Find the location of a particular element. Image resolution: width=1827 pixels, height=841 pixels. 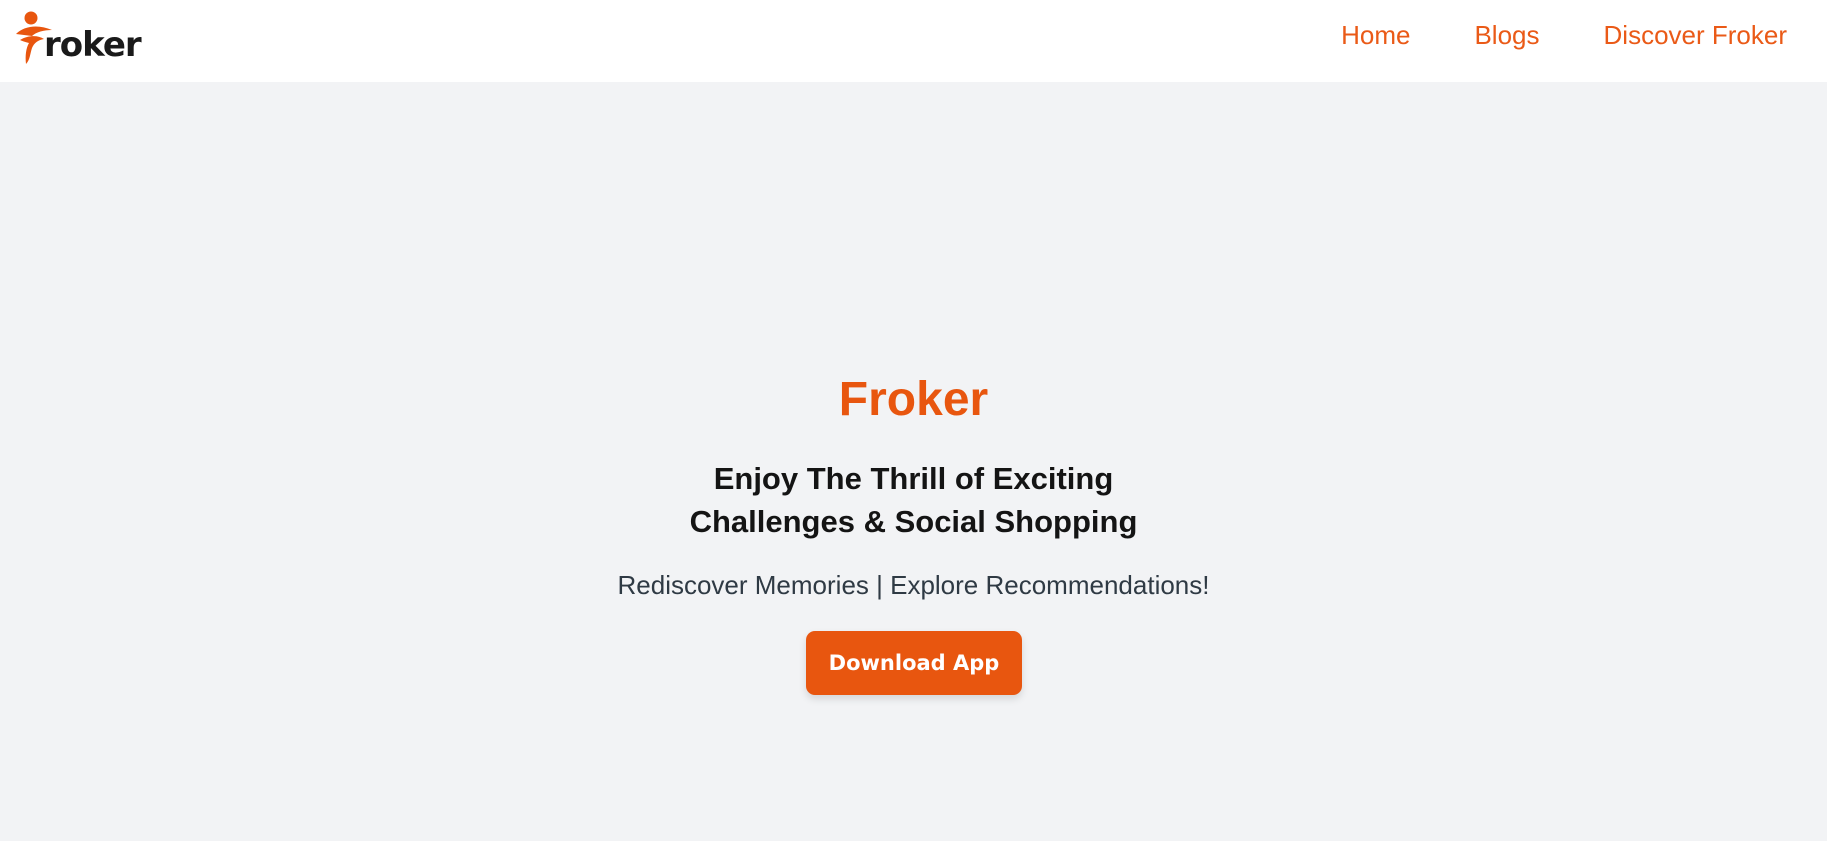

hero-subtitle-line-2: Challenges & Social Shopping is located at coordinates (913, 521).